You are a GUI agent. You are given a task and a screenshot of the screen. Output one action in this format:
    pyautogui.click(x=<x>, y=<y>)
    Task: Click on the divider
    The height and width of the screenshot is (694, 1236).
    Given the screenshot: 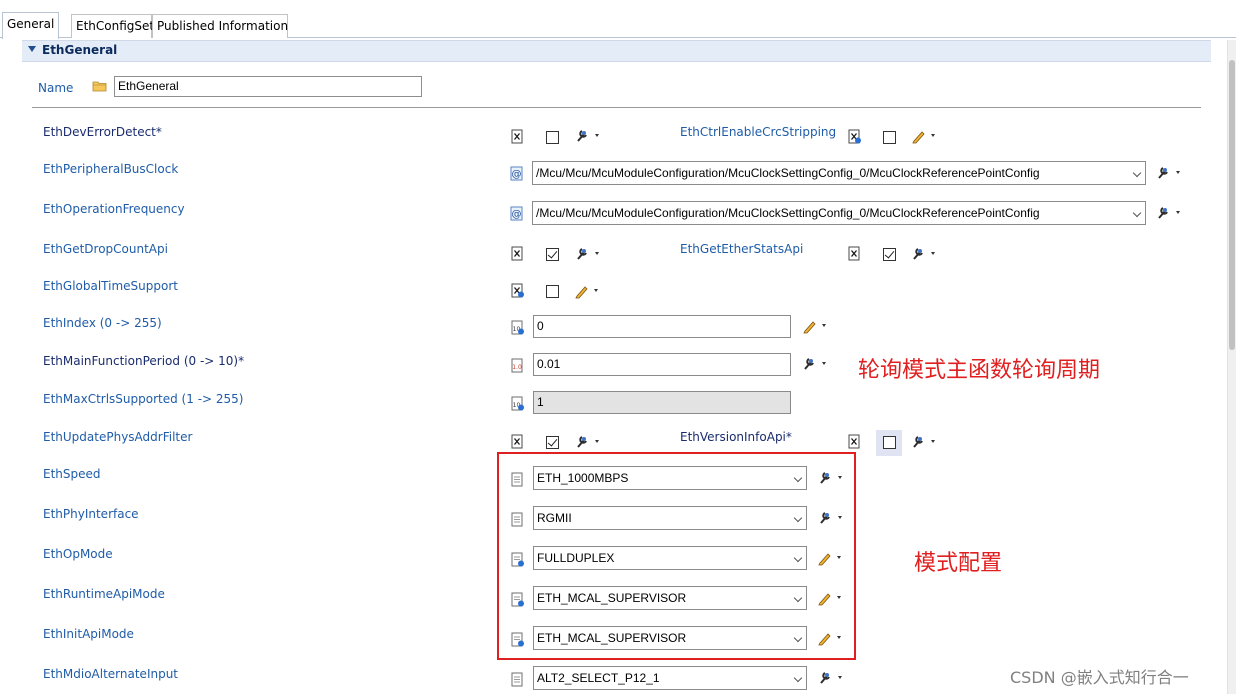 What is the action you would take?
    pyautogui.click(x=616, y=107)
    